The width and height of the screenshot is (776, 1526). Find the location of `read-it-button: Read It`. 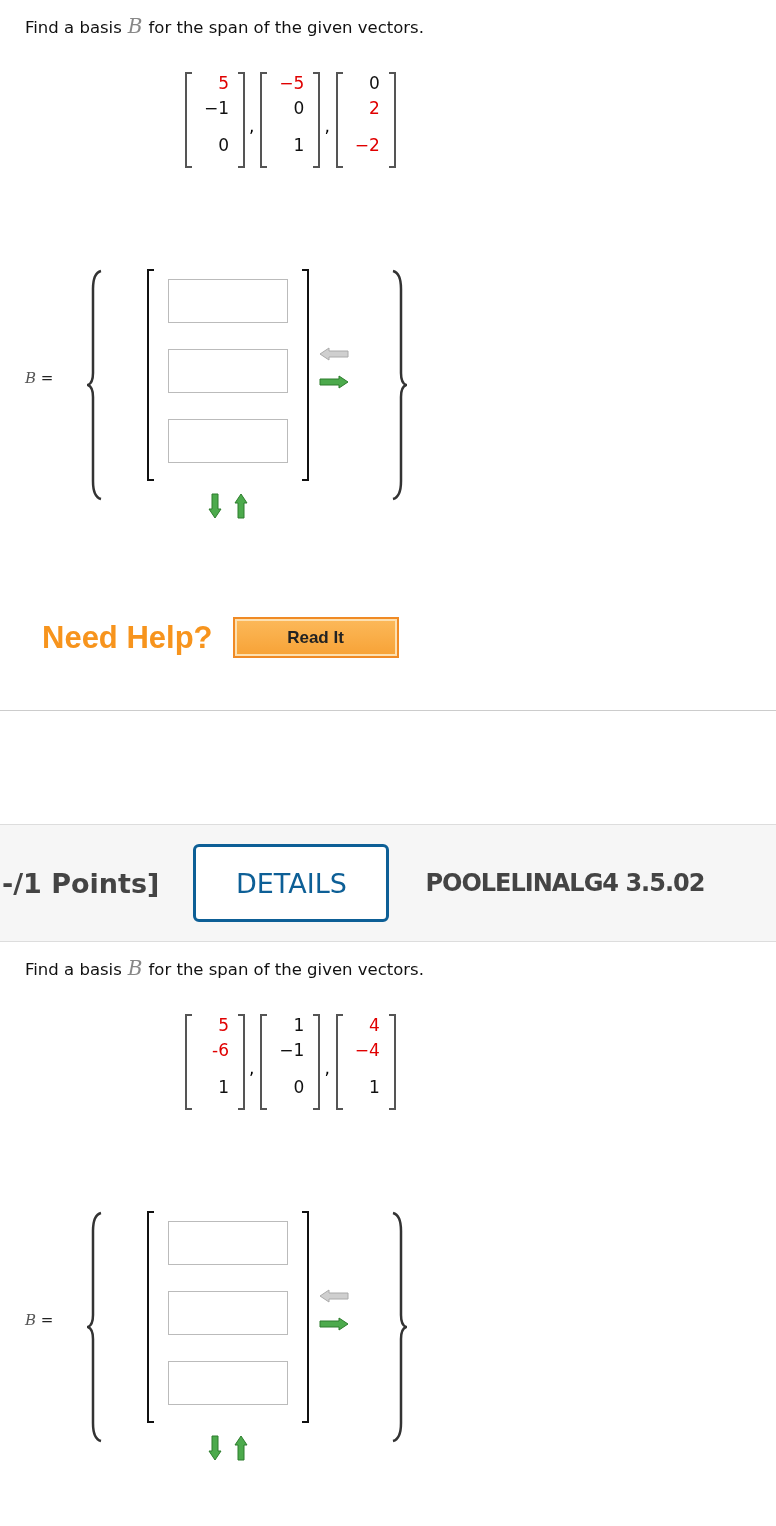

read-it-button: Read It is located at coordinates (315, 637).